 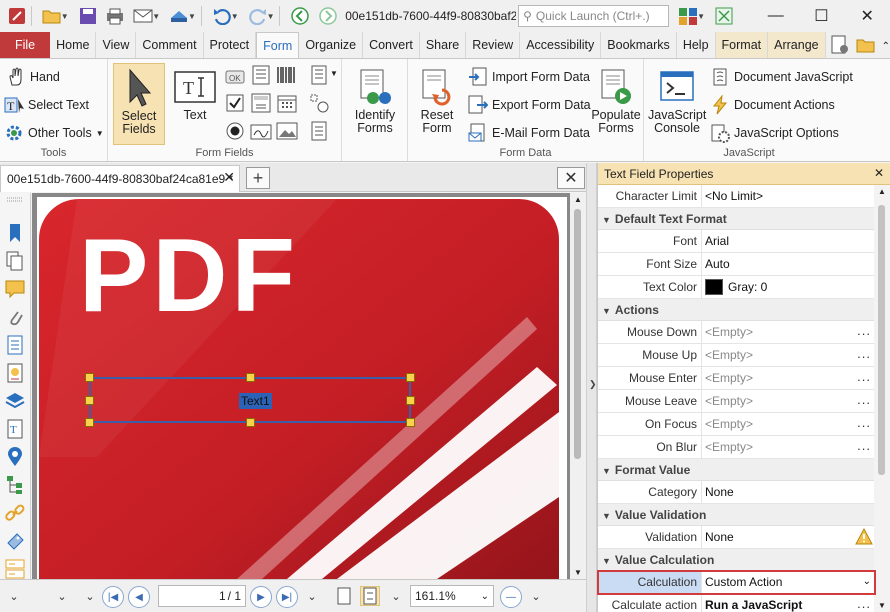 What do you see at coordinates (15, 233) in the screenshot?
I see `bookmarks-icon` at bounding box center [15, 233].